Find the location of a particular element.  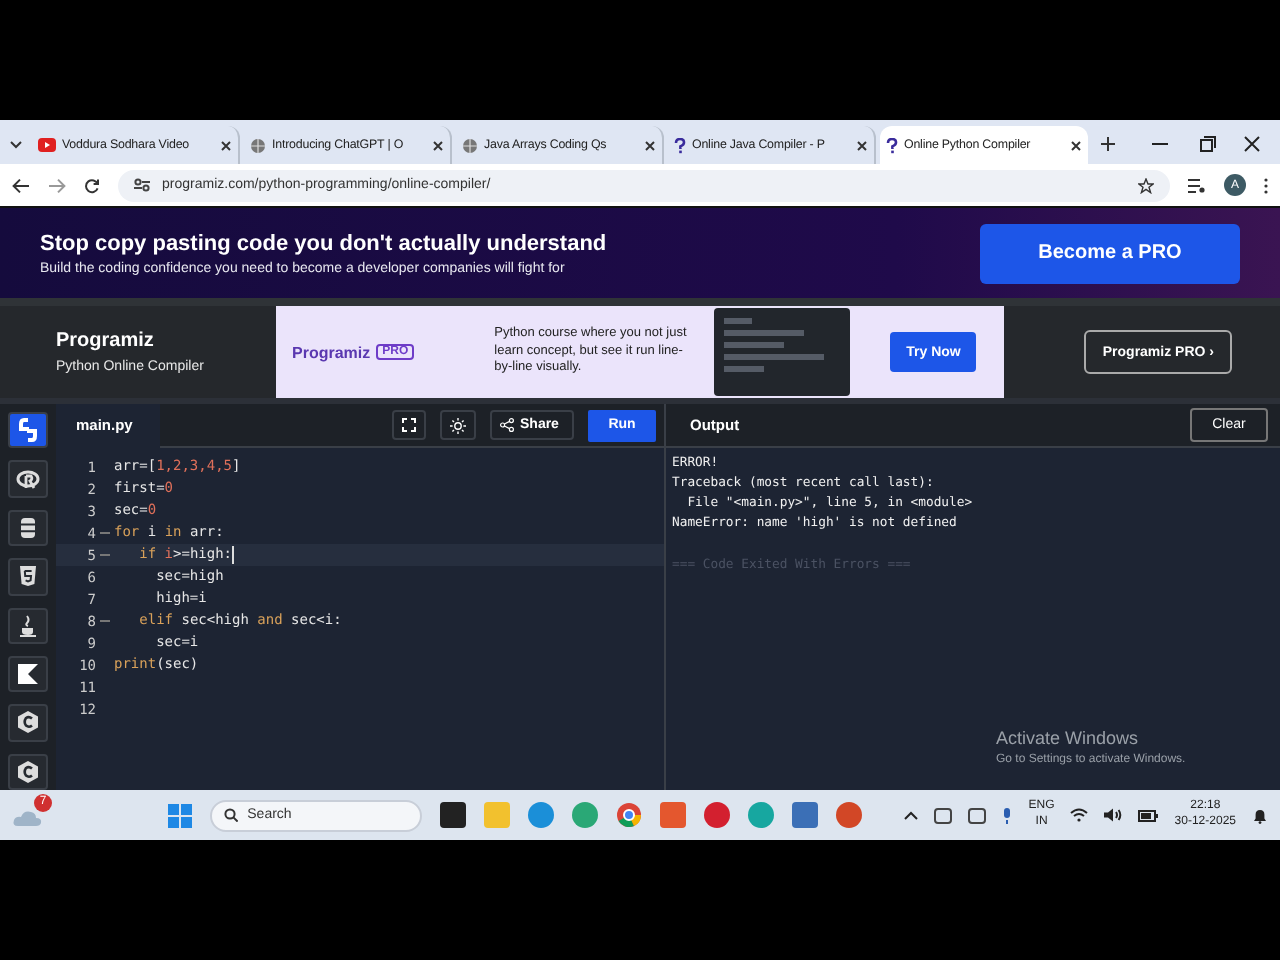

python-snake-icon is located at coordinates (28, 430).